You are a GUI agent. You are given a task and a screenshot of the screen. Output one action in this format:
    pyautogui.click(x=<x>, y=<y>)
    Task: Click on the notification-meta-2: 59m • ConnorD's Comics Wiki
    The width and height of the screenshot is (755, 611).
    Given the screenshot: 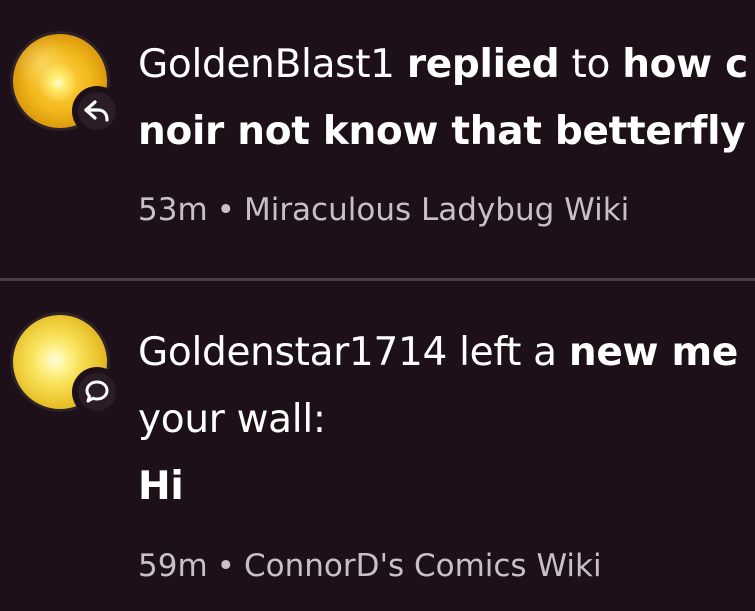 What is the action you would take?
    pyautogui.click(x=370, y=566)
    